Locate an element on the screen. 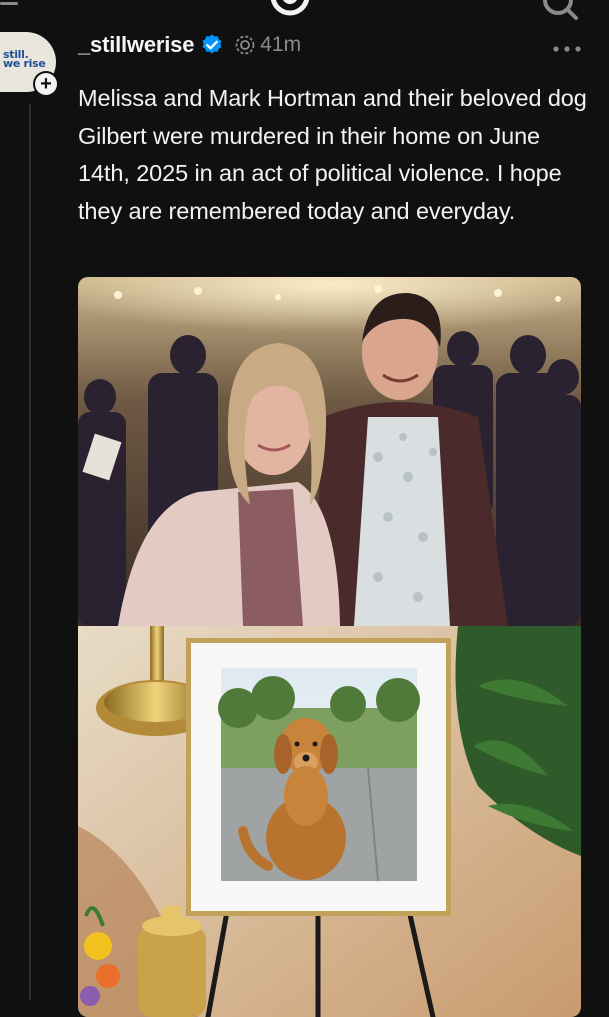 The height and width of the screenshot is (1017, 609). top-bar is located at coordinates (304, 12).